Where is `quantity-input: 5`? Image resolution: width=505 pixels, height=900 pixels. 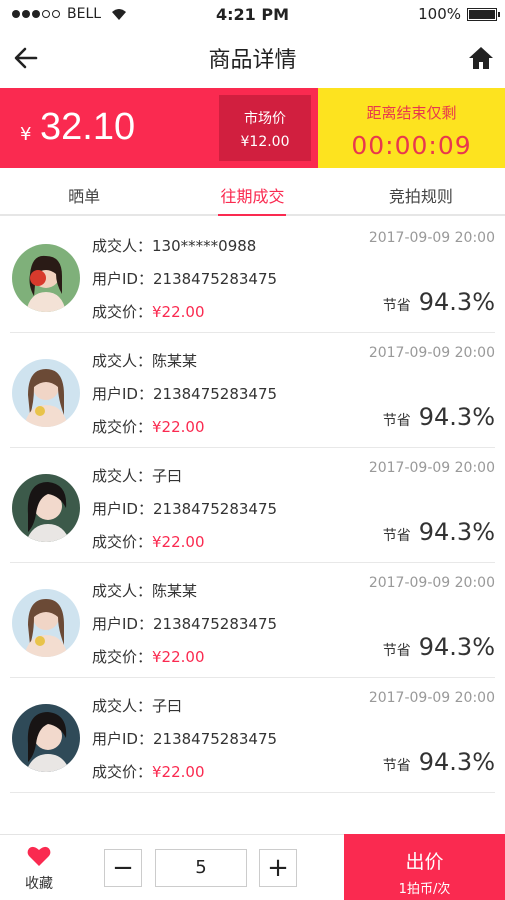
quantity-input: 5 is located at coordinates (201, 868).